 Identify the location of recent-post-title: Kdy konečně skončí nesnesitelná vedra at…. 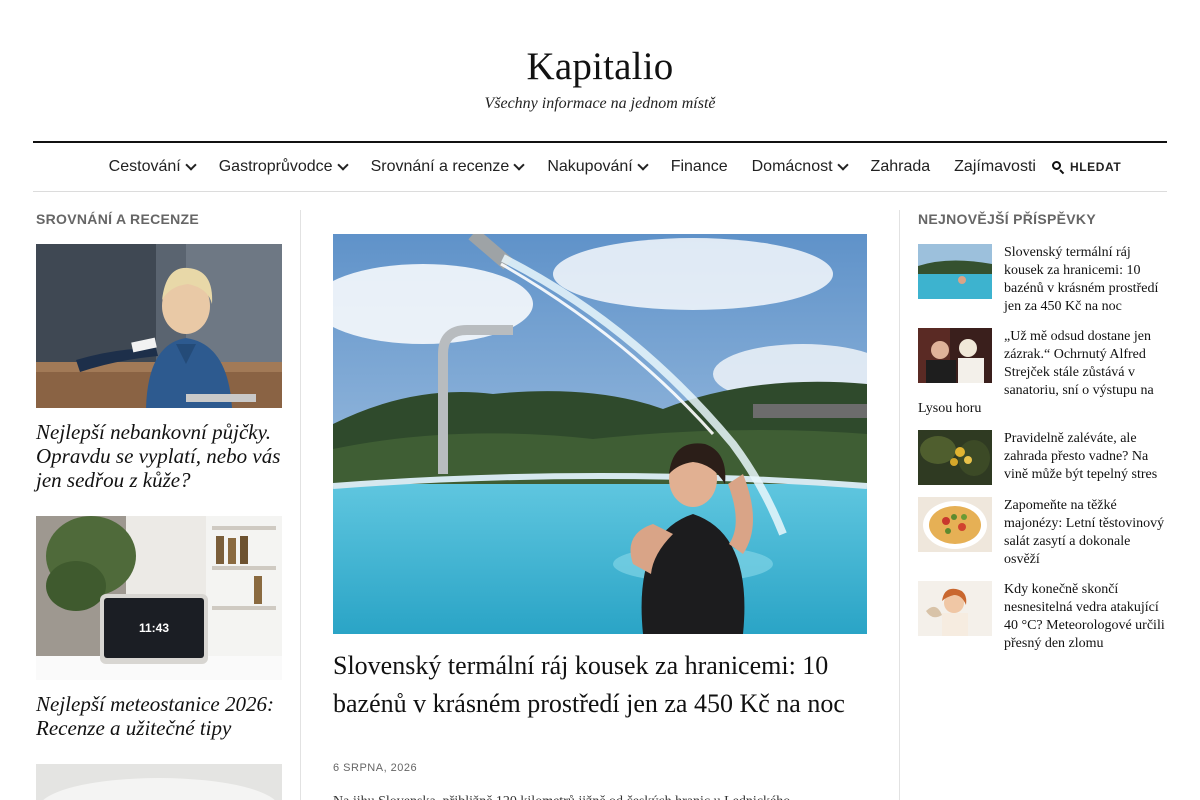
(1084, 616).